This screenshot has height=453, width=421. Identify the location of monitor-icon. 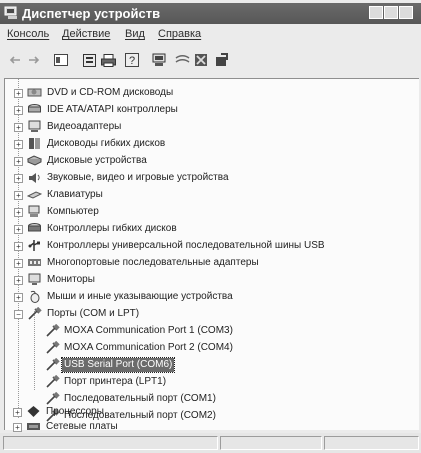
(34, 279).